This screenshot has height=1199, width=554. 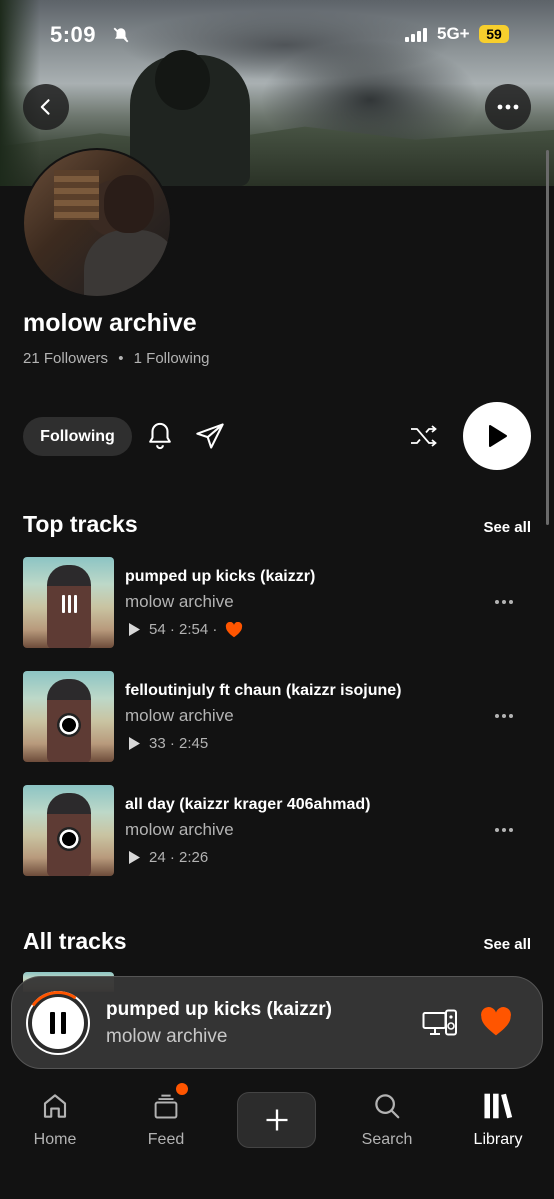 I want to click on track-duration: 2:54, so click(x=194, y=629).